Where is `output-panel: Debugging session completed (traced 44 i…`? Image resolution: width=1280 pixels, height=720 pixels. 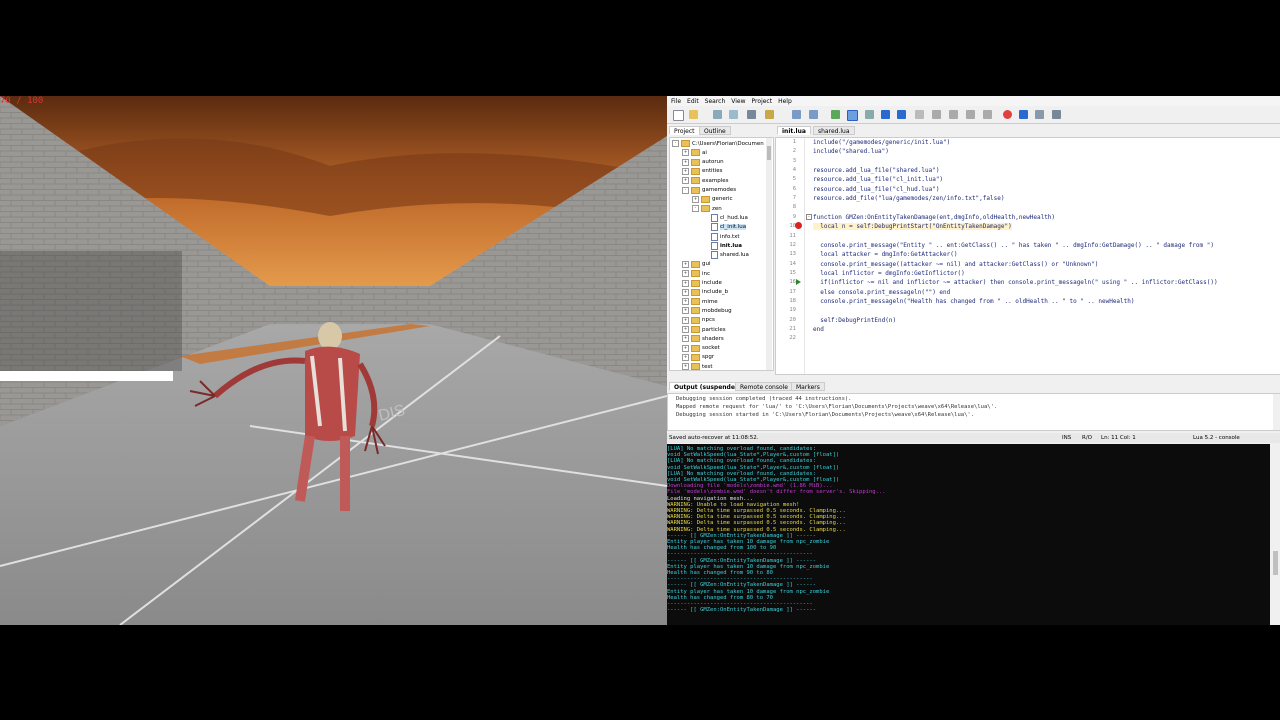
output-panel: Debugging session completed (traced 44 i… is located at coordinates (973, 412).